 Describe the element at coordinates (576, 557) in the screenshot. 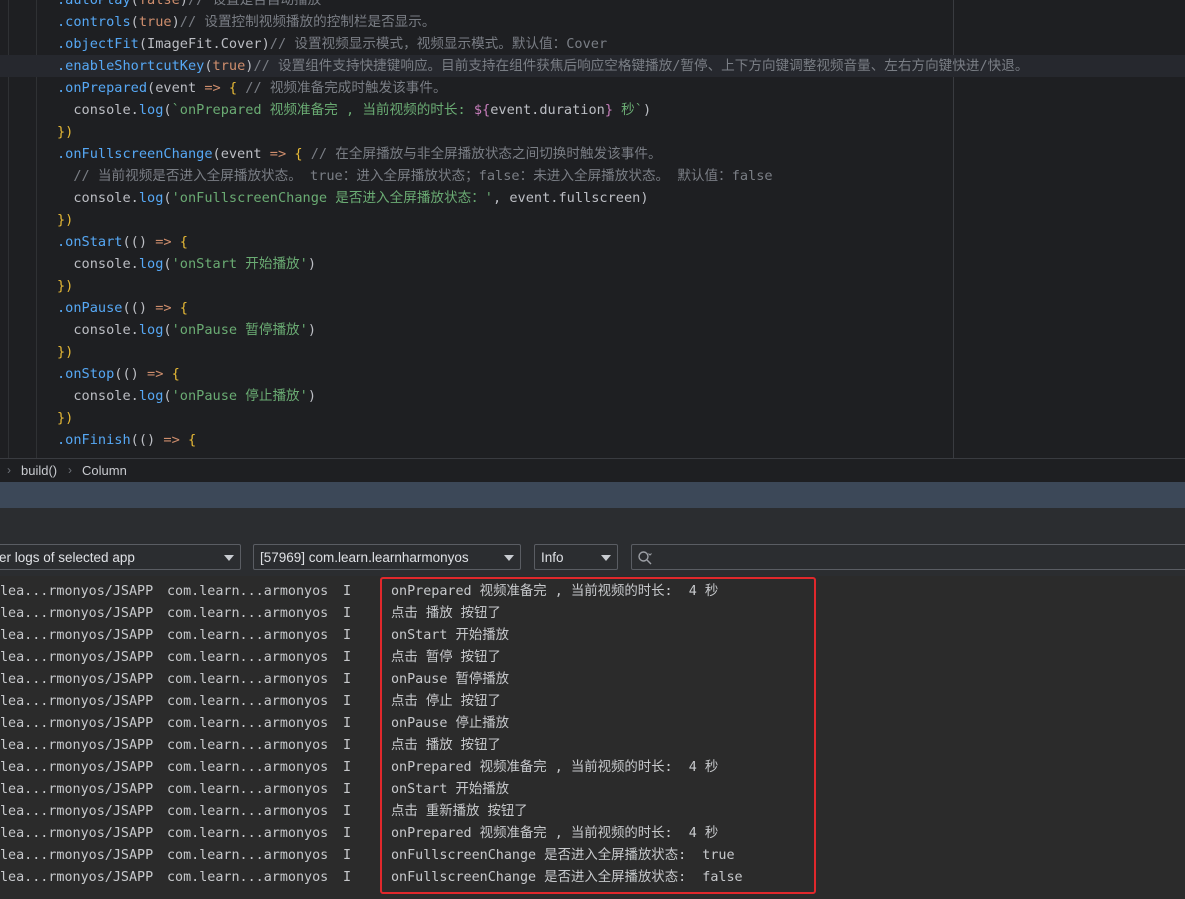

I see `log-level-dropdown: Info` at that location.